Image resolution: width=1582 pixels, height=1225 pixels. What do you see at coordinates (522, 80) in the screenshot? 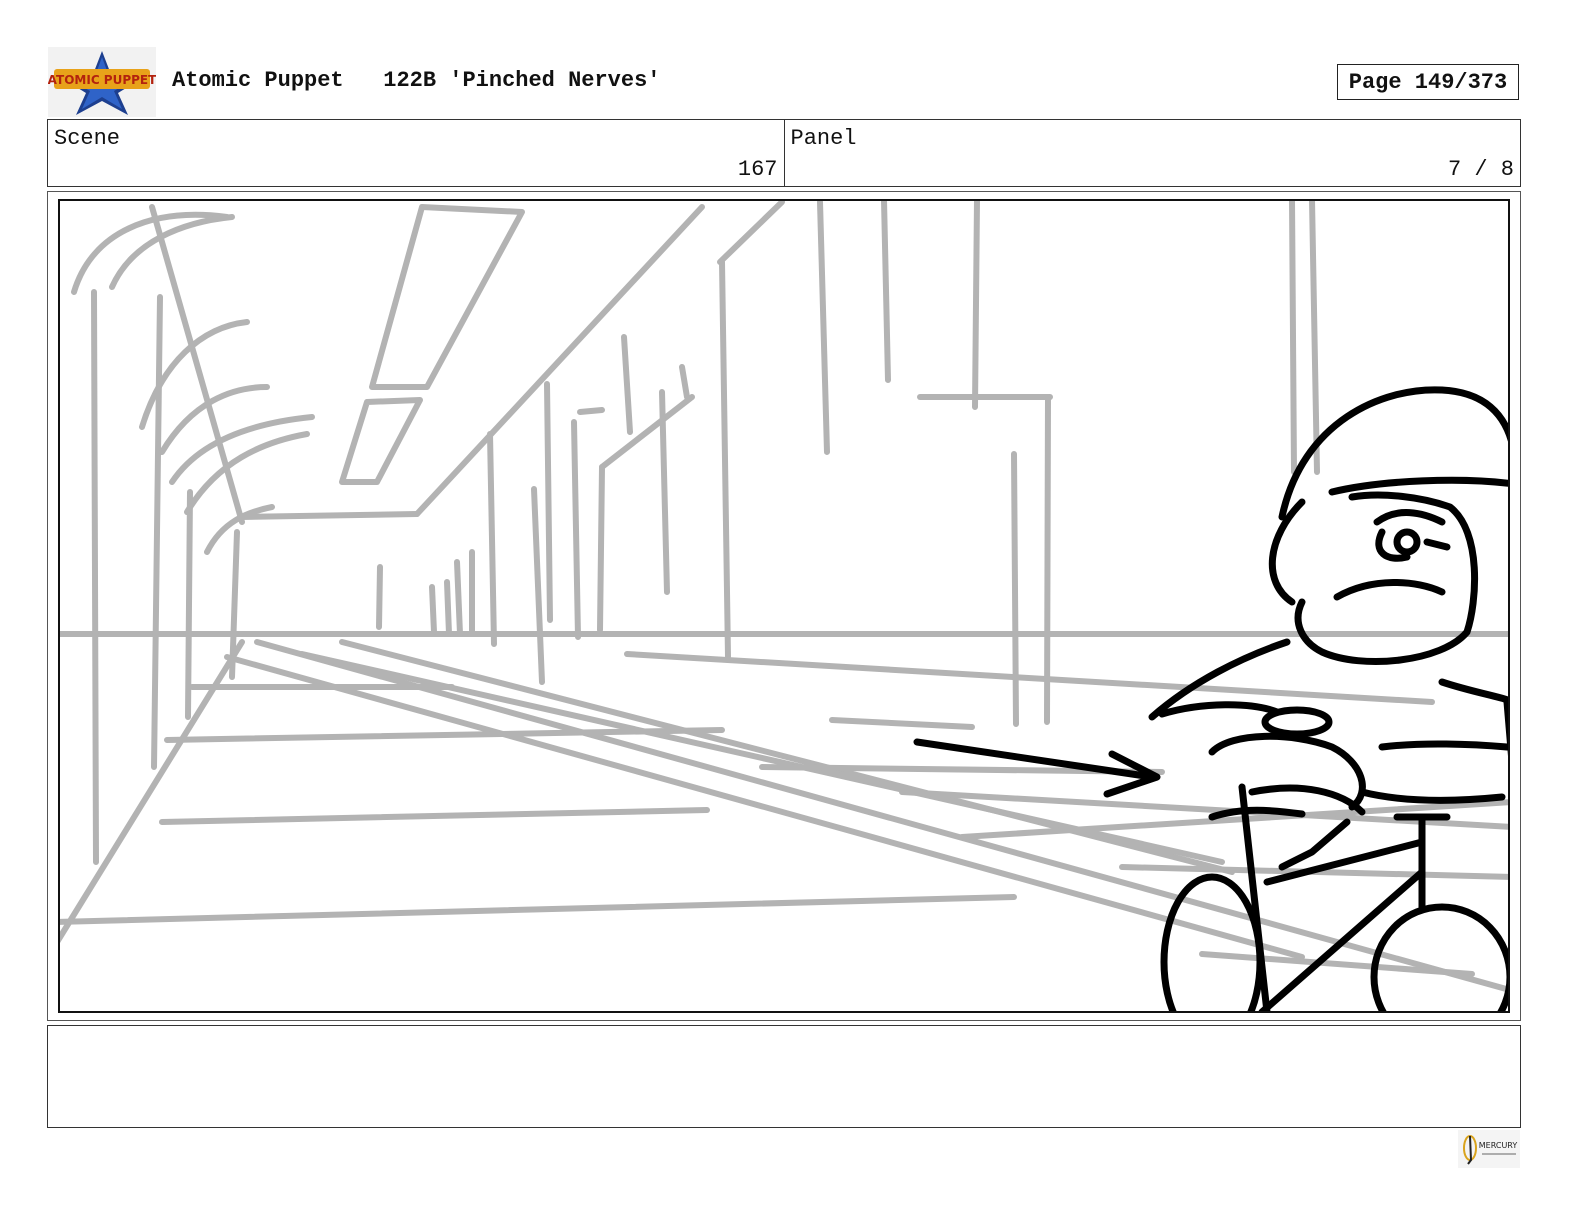
I see `episode-title: 122B 'Pinched Nerves'` at bounding box center [522, 80].